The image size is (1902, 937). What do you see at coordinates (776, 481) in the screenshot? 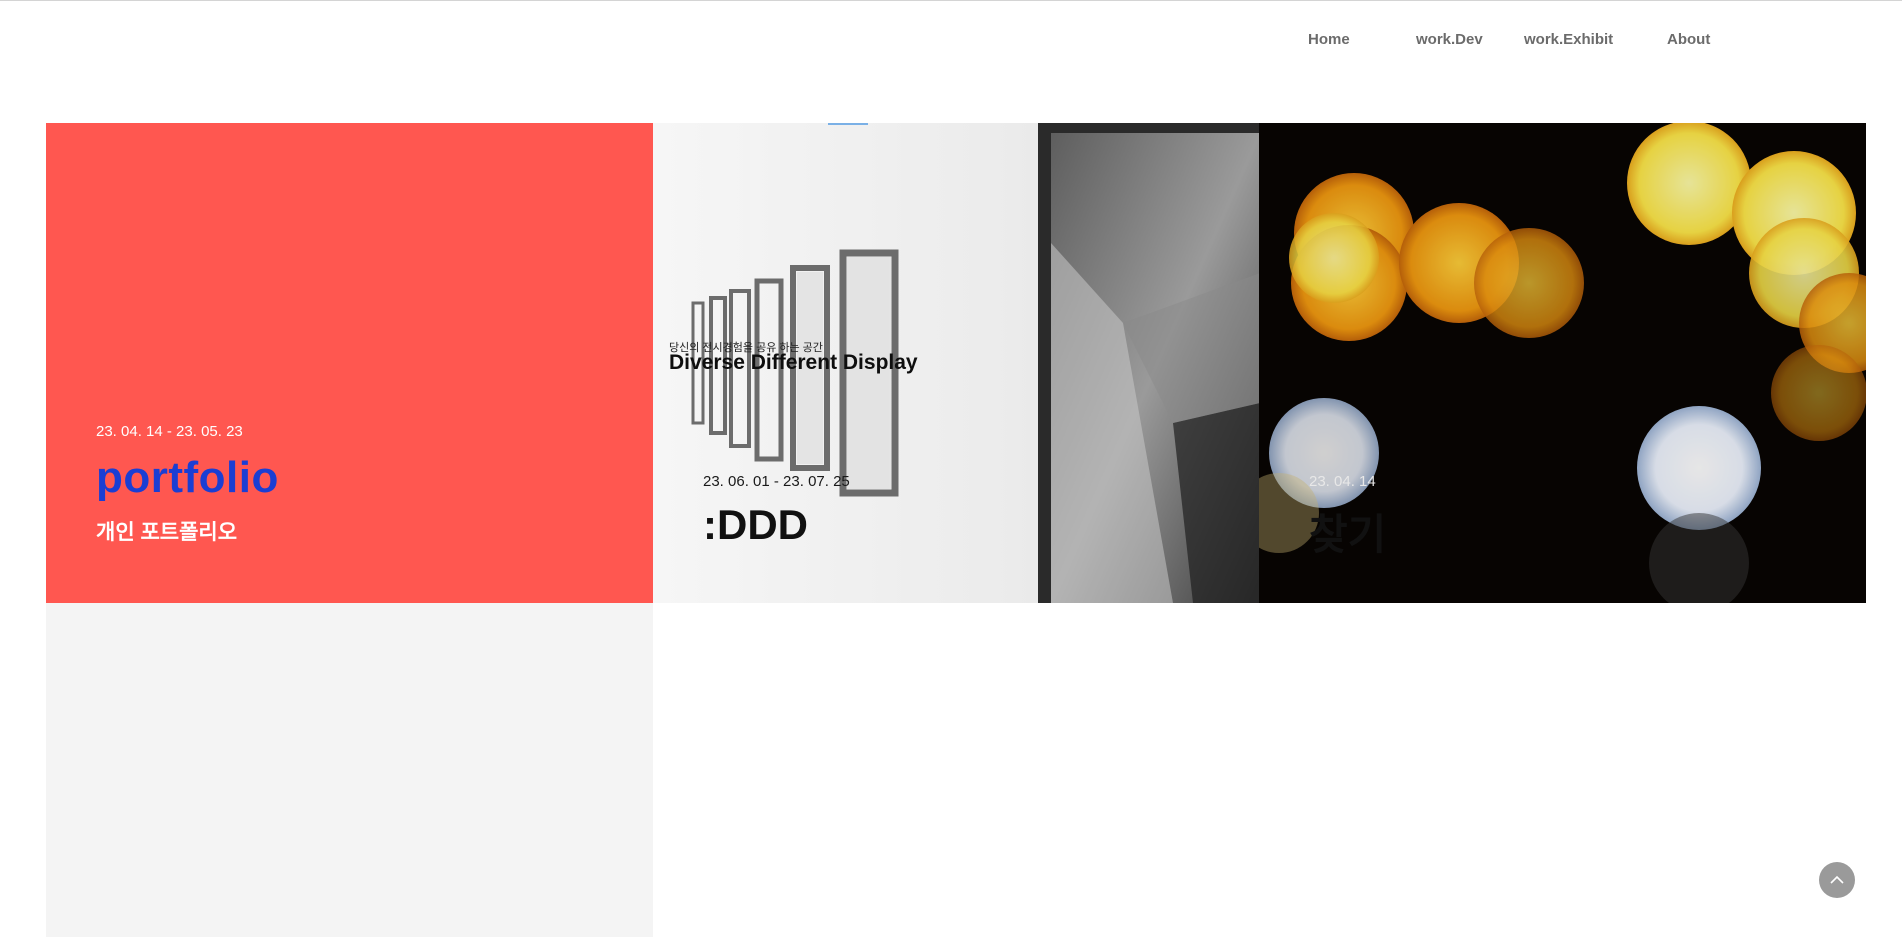
I see `project-date: 23. 06. 01 - 23. 07. 25` at bounding box center [776, 481].